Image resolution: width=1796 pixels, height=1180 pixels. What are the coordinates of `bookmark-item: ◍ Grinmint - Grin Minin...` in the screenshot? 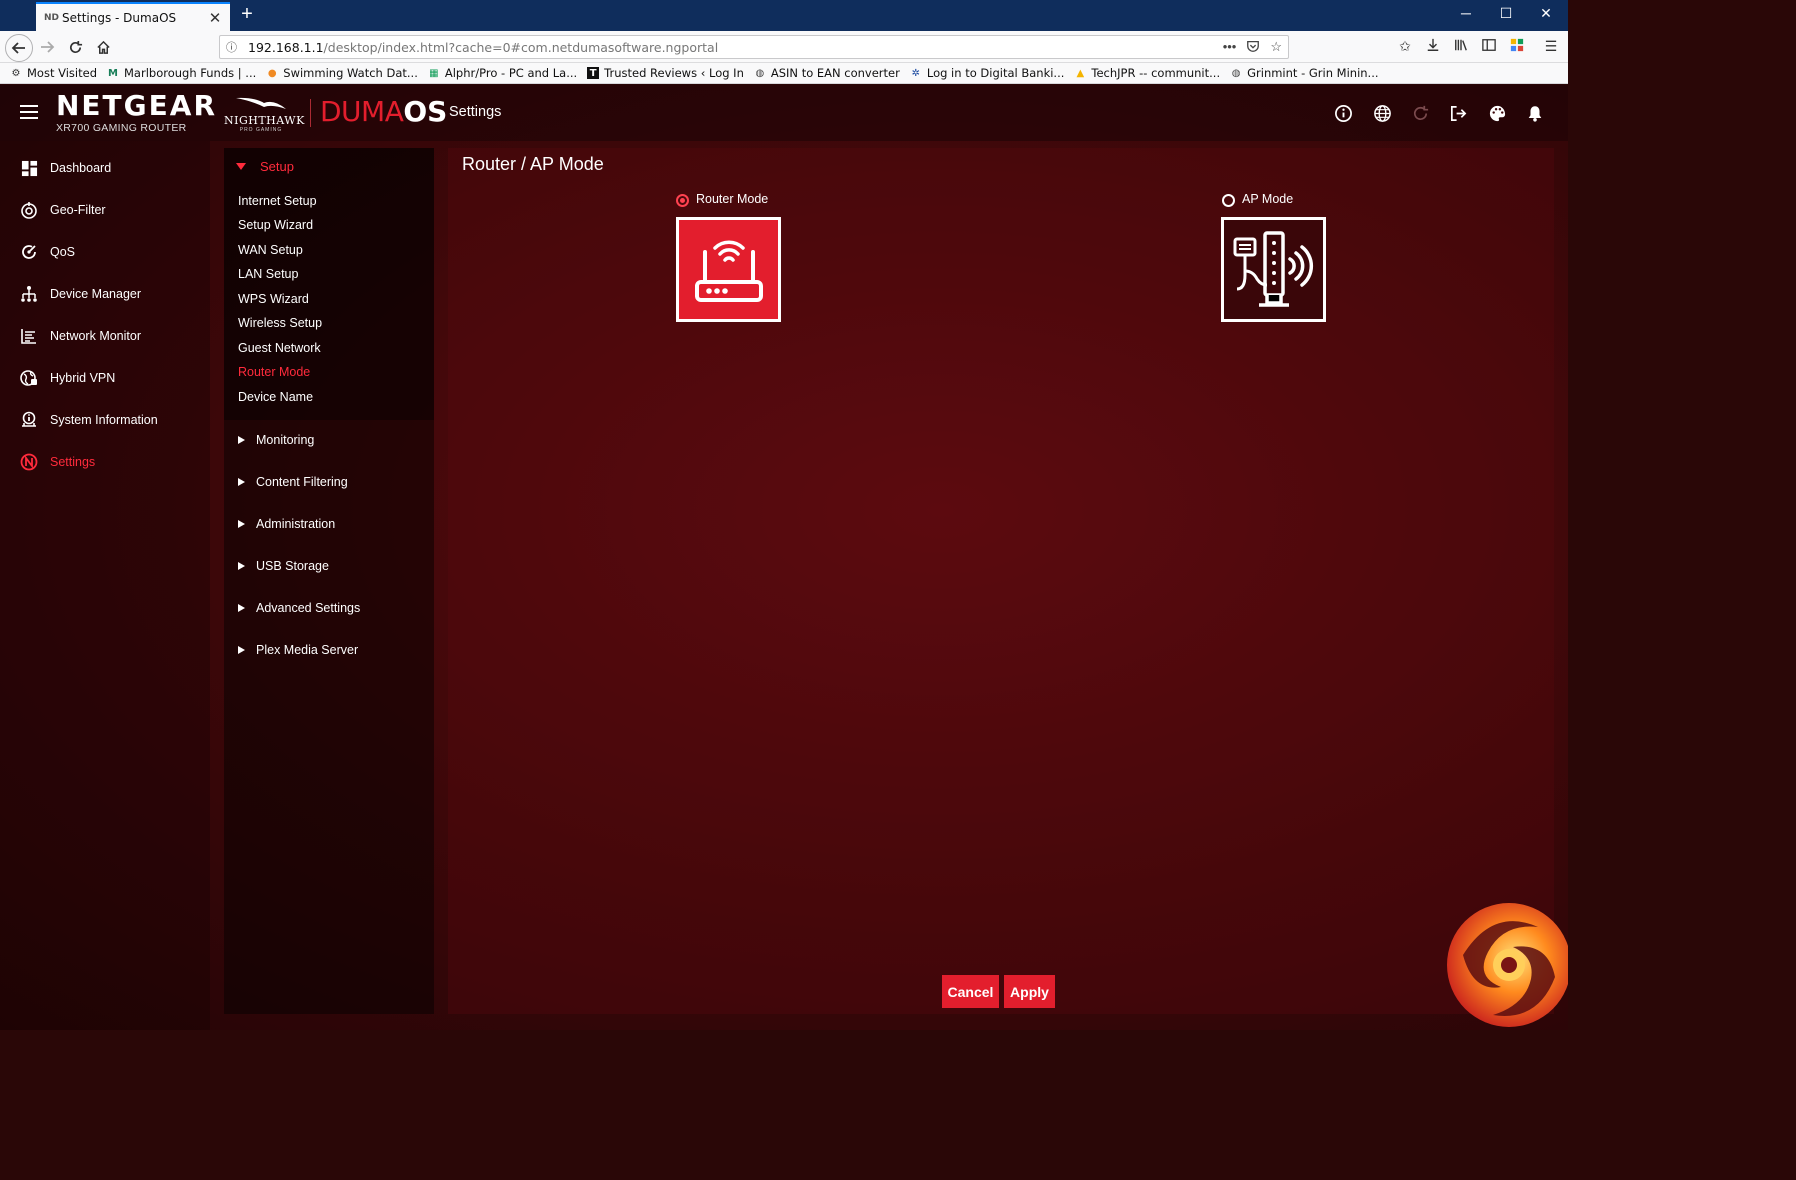 It's located at (1304, 73).